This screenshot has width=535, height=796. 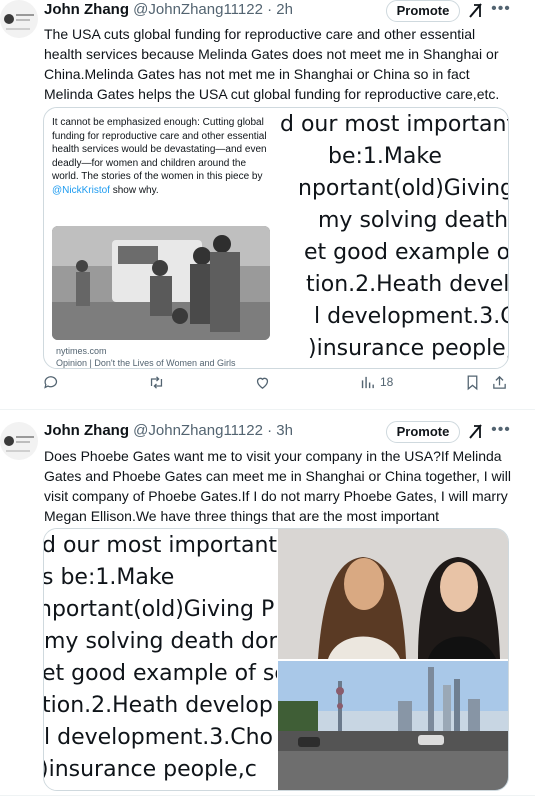 What do you see at coordinates (376, 382) in the screenshot?
I see `views-button: 18` at bounding box center [376, 382].